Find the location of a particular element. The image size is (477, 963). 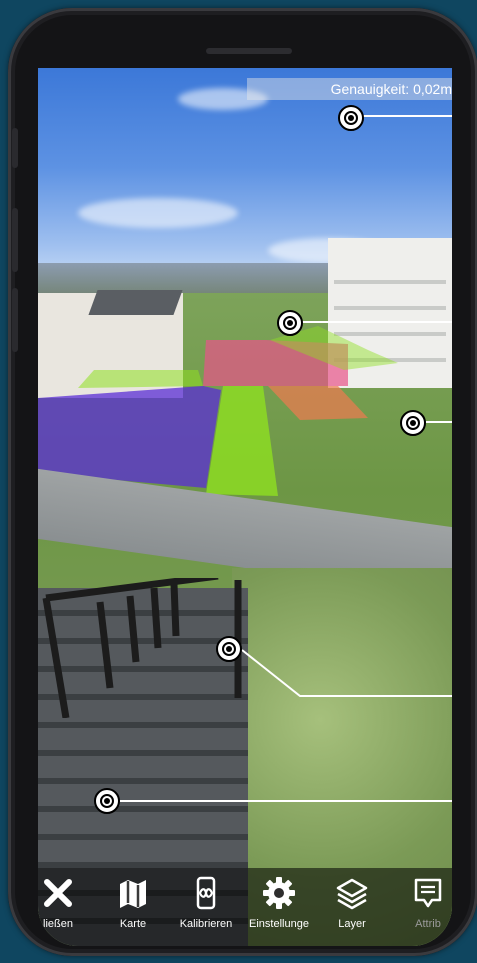

map-label: Karte is located at coordinates (133, 924).